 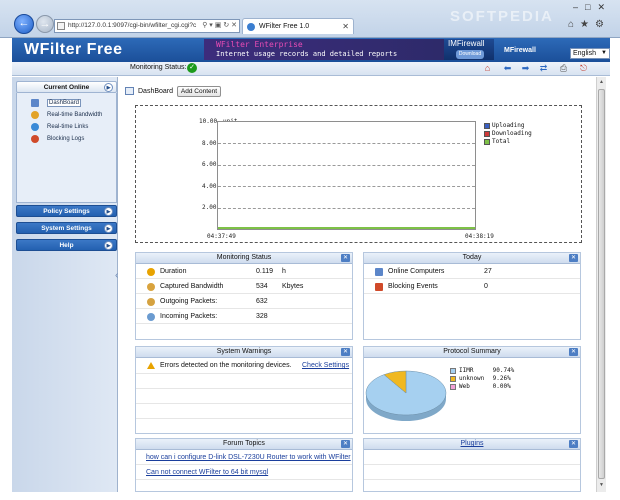 What do you see at coordinates (262, 286) in the screenshot?
I see `row-value: 534` at bounding box center [262, 286].